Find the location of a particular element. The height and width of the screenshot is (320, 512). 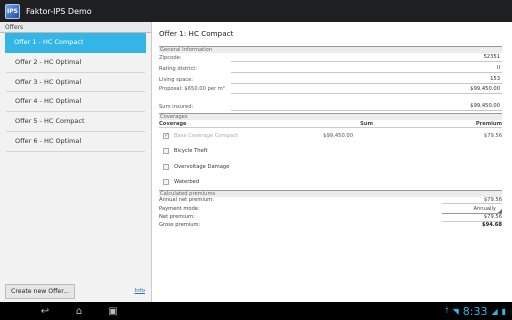

coverage-name: Waterbed is located at coordinates (187, 182).